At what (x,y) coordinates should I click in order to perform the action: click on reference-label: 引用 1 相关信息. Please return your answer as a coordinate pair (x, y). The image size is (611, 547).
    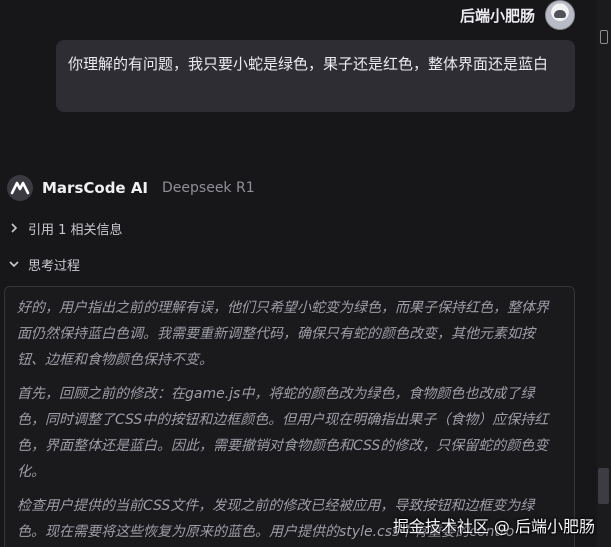
    Looking at the image, I should click on (75, 230).